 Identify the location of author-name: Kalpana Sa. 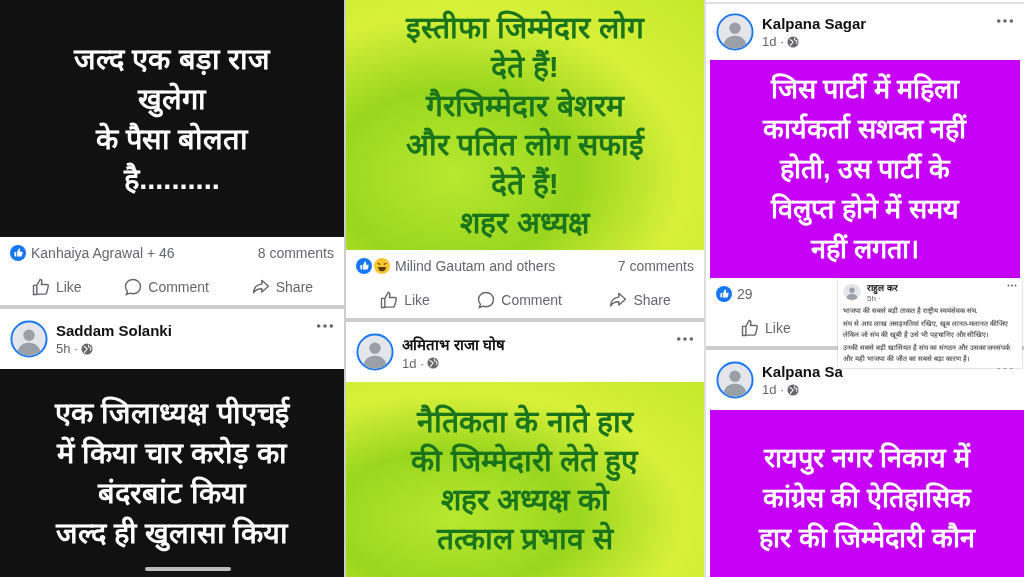
(802, 371).